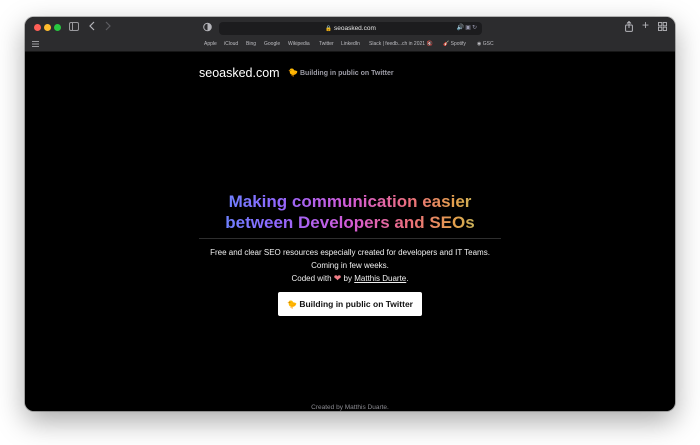 The width and height of the screenshot is (700, 445). I want to click on sidebar-icon, so click(74, 28).